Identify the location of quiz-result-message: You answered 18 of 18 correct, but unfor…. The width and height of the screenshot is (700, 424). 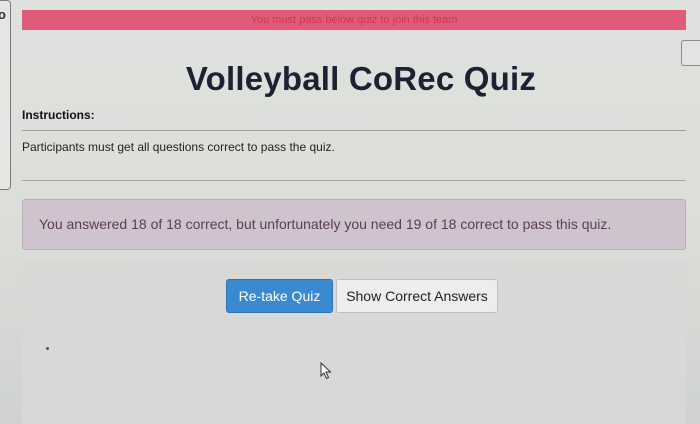
(325, 224).